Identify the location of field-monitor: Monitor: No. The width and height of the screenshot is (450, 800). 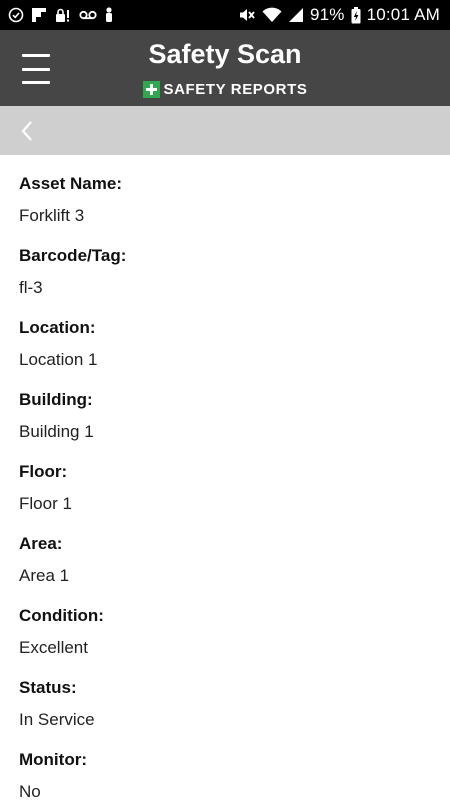
(53, 774).